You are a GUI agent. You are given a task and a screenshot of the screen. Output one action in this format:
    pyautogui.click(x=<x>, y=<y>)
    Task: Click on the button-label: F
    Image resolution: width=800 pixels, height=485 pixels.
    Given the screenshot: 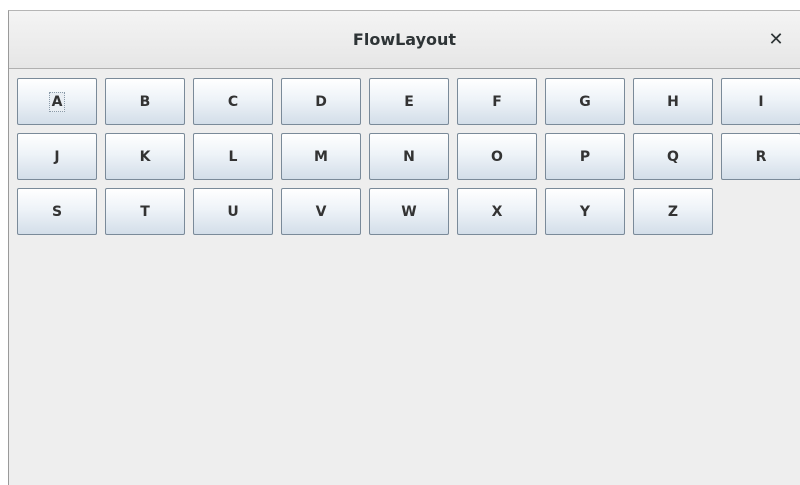 What is the action you would take?
    pyautogui.click(x=497, y=101)
    